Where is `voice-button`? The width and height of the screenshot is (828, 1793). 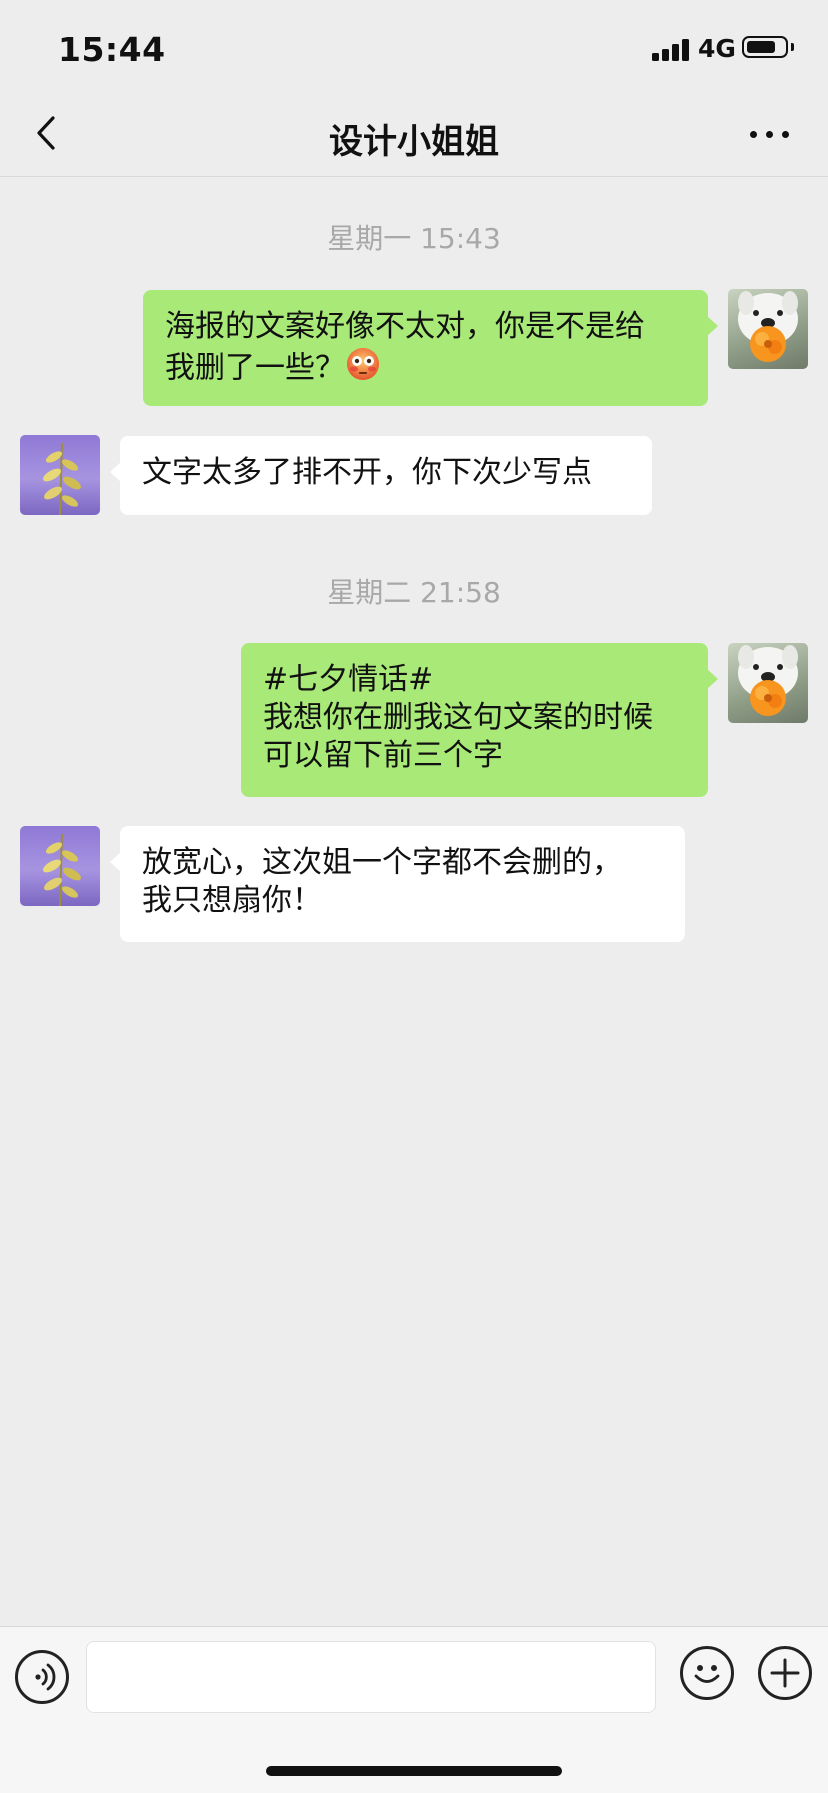 voice-button is located at coordinates (42, 1677).